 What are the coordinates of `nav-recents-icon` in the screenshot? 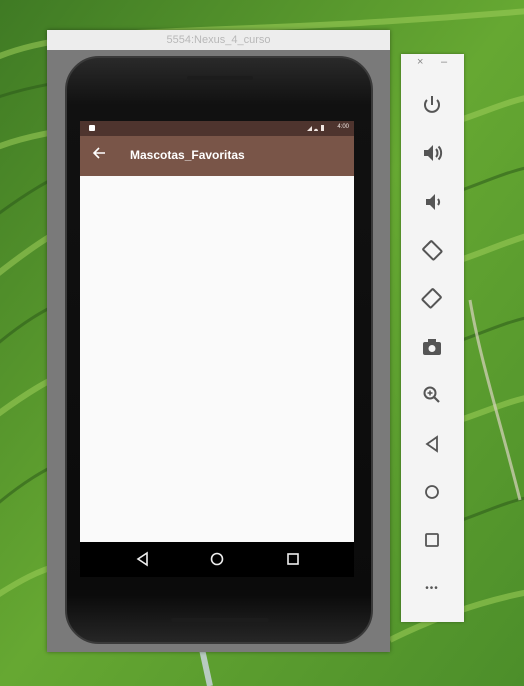 It's located at (293, 559).